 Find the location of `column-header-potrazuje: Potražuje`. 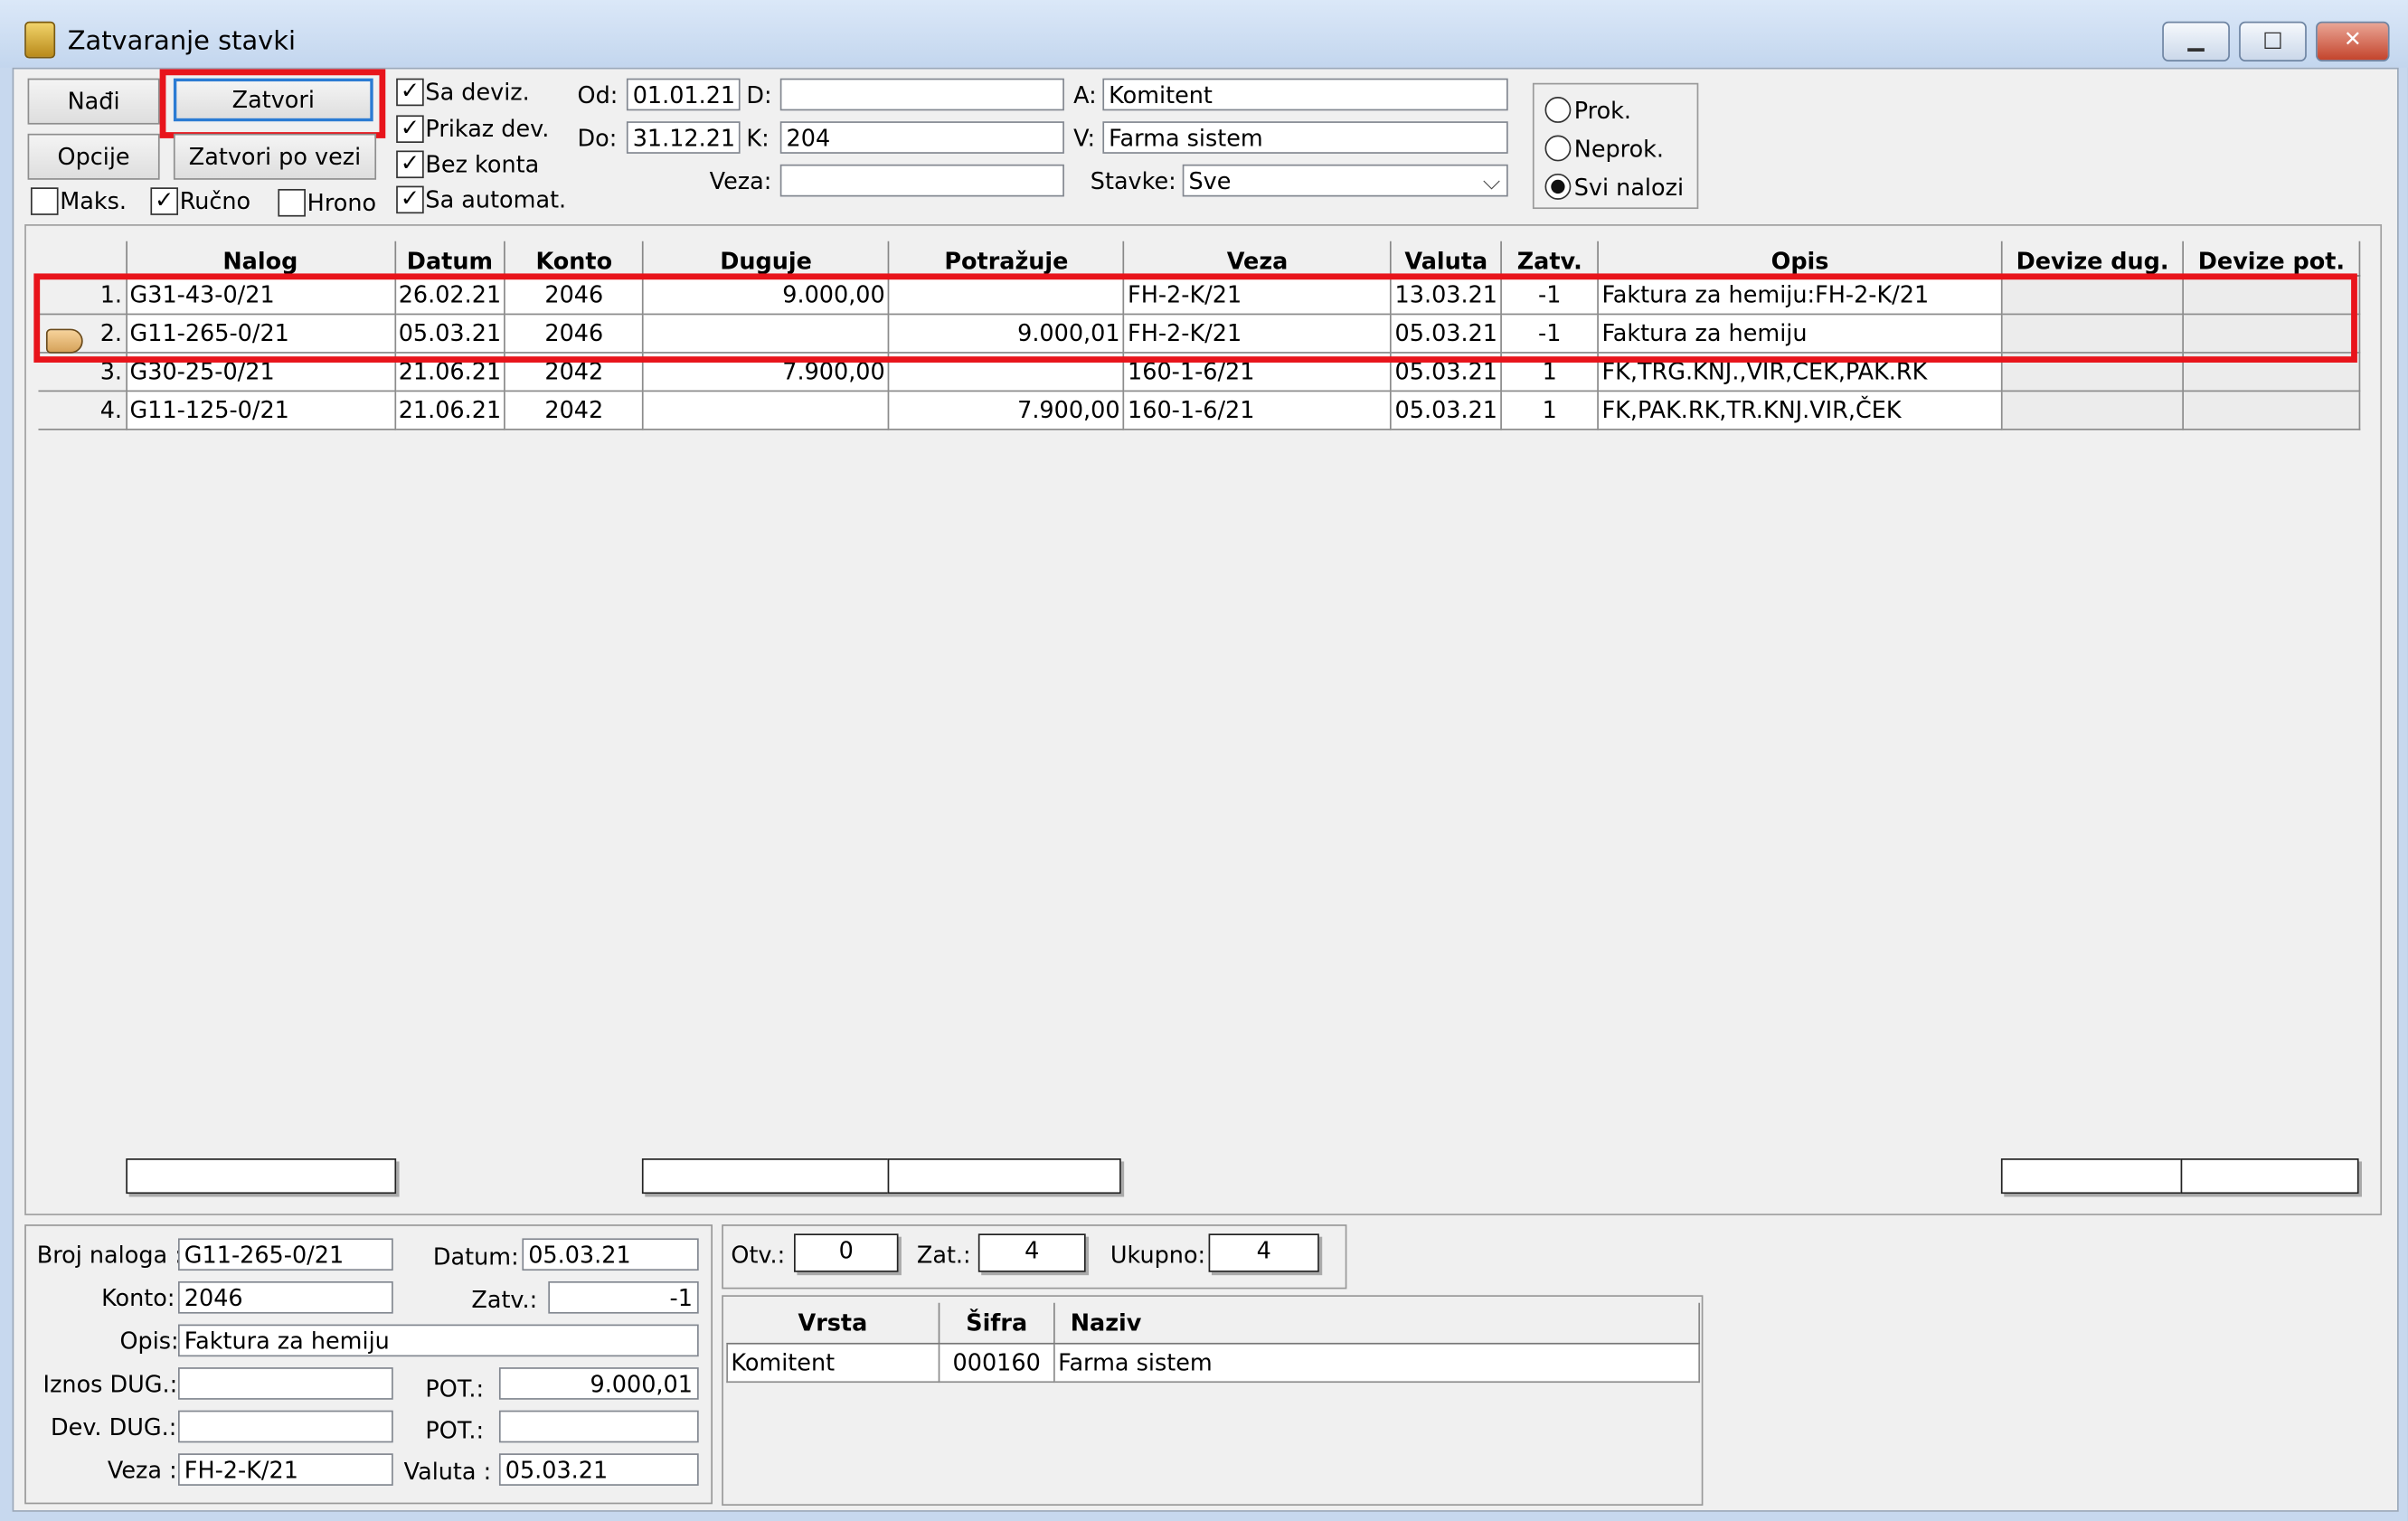

column-header-potrazuje: Potražuje is located at coordinates (1006, 259).